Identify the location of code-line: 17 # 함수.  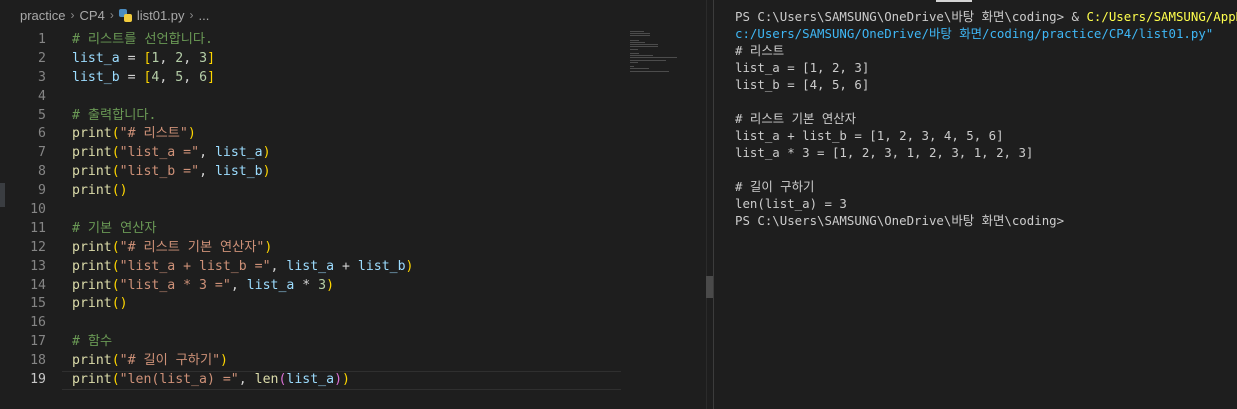
(312, 342).